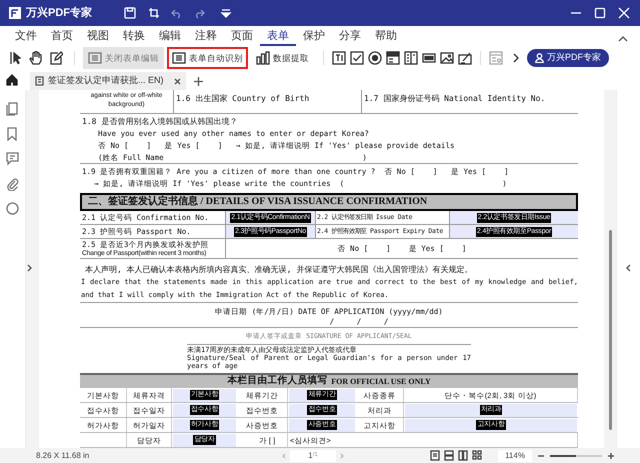 This screenshot has height=463, width=640. I want to click on image-field-icon, so click(447, 58).